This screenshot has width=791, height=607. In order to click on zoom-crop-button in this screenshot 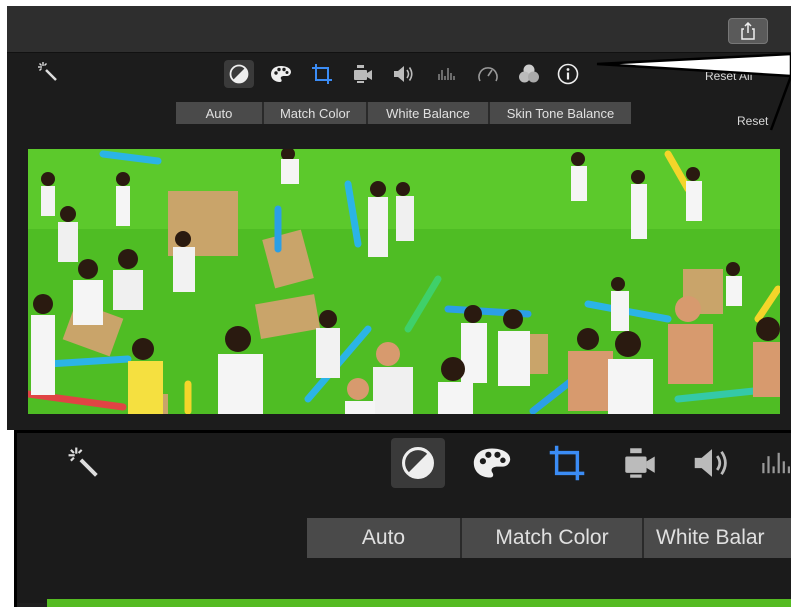, I will do `click(567, 463)`.